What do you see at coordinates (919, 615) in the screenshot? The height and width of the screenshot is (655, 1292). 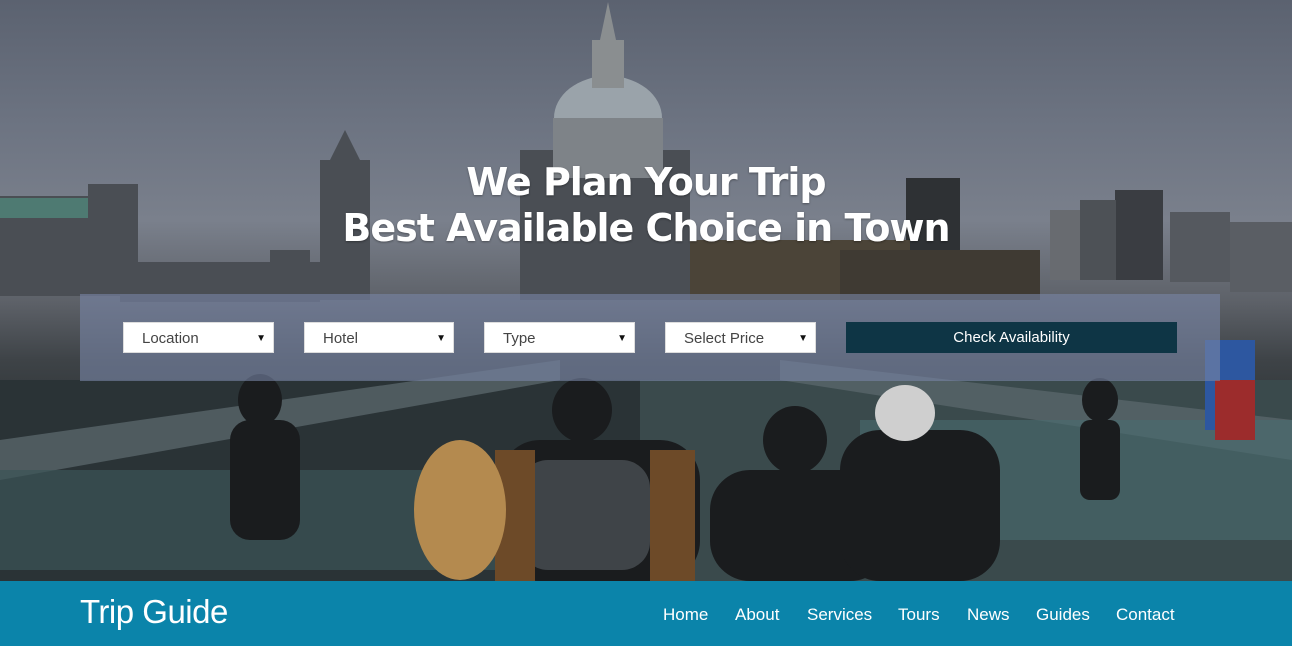 I see `nav-tours: Tours` at bounding box center [919, 615].